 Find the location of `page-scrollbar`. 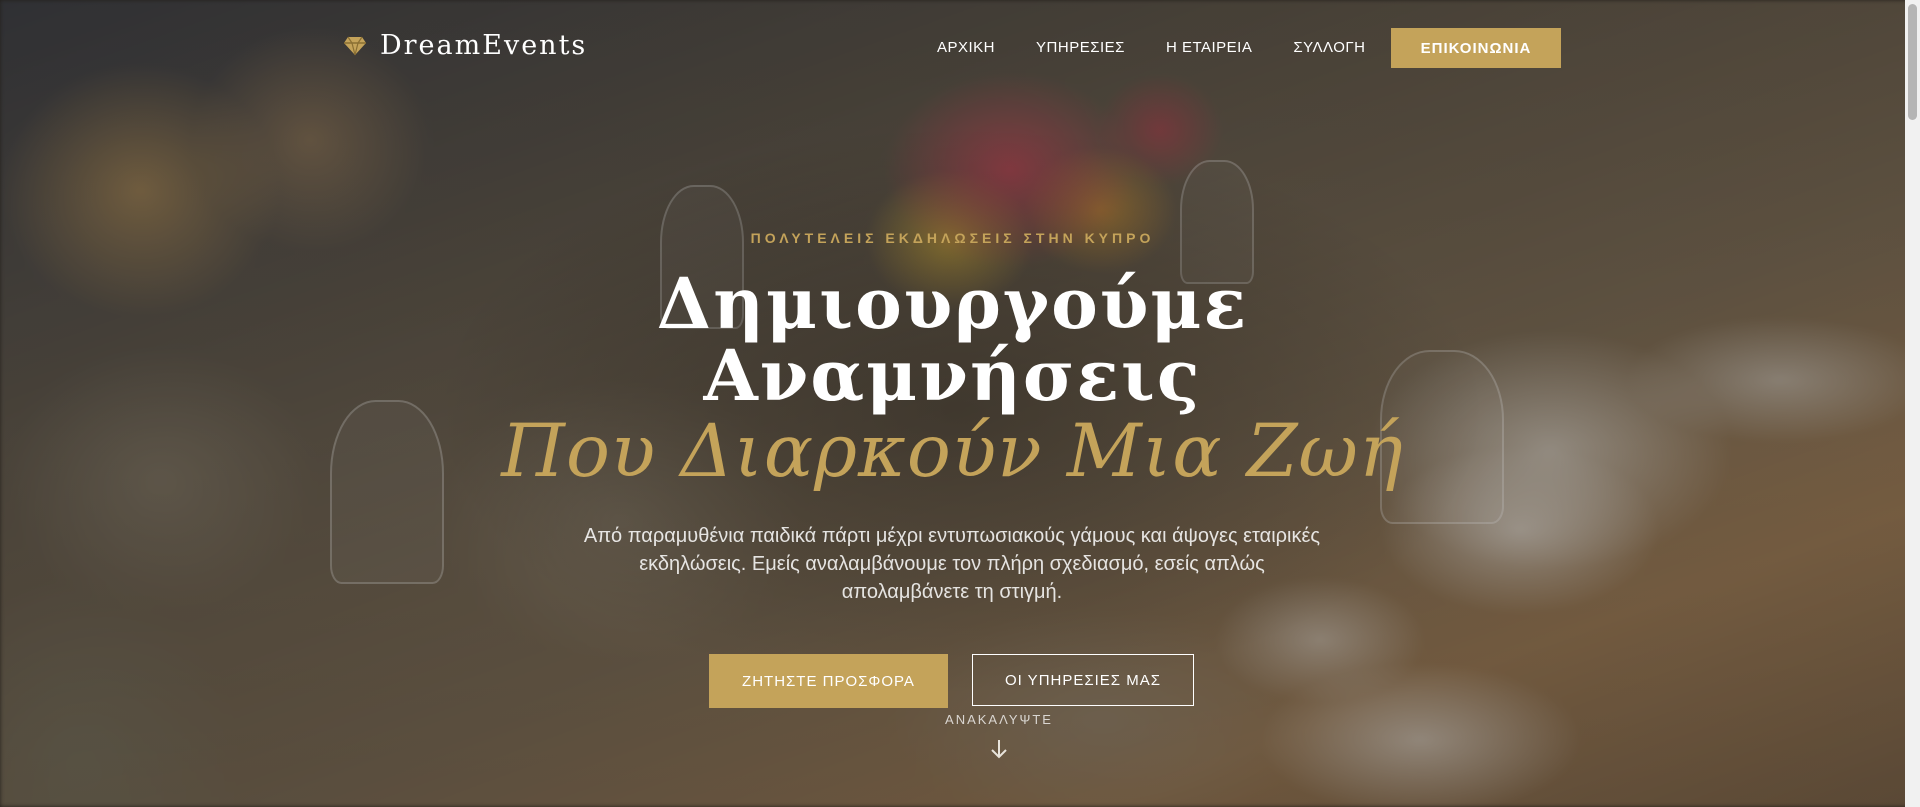

page-scrollbar is located at coordinates (1912, 403).